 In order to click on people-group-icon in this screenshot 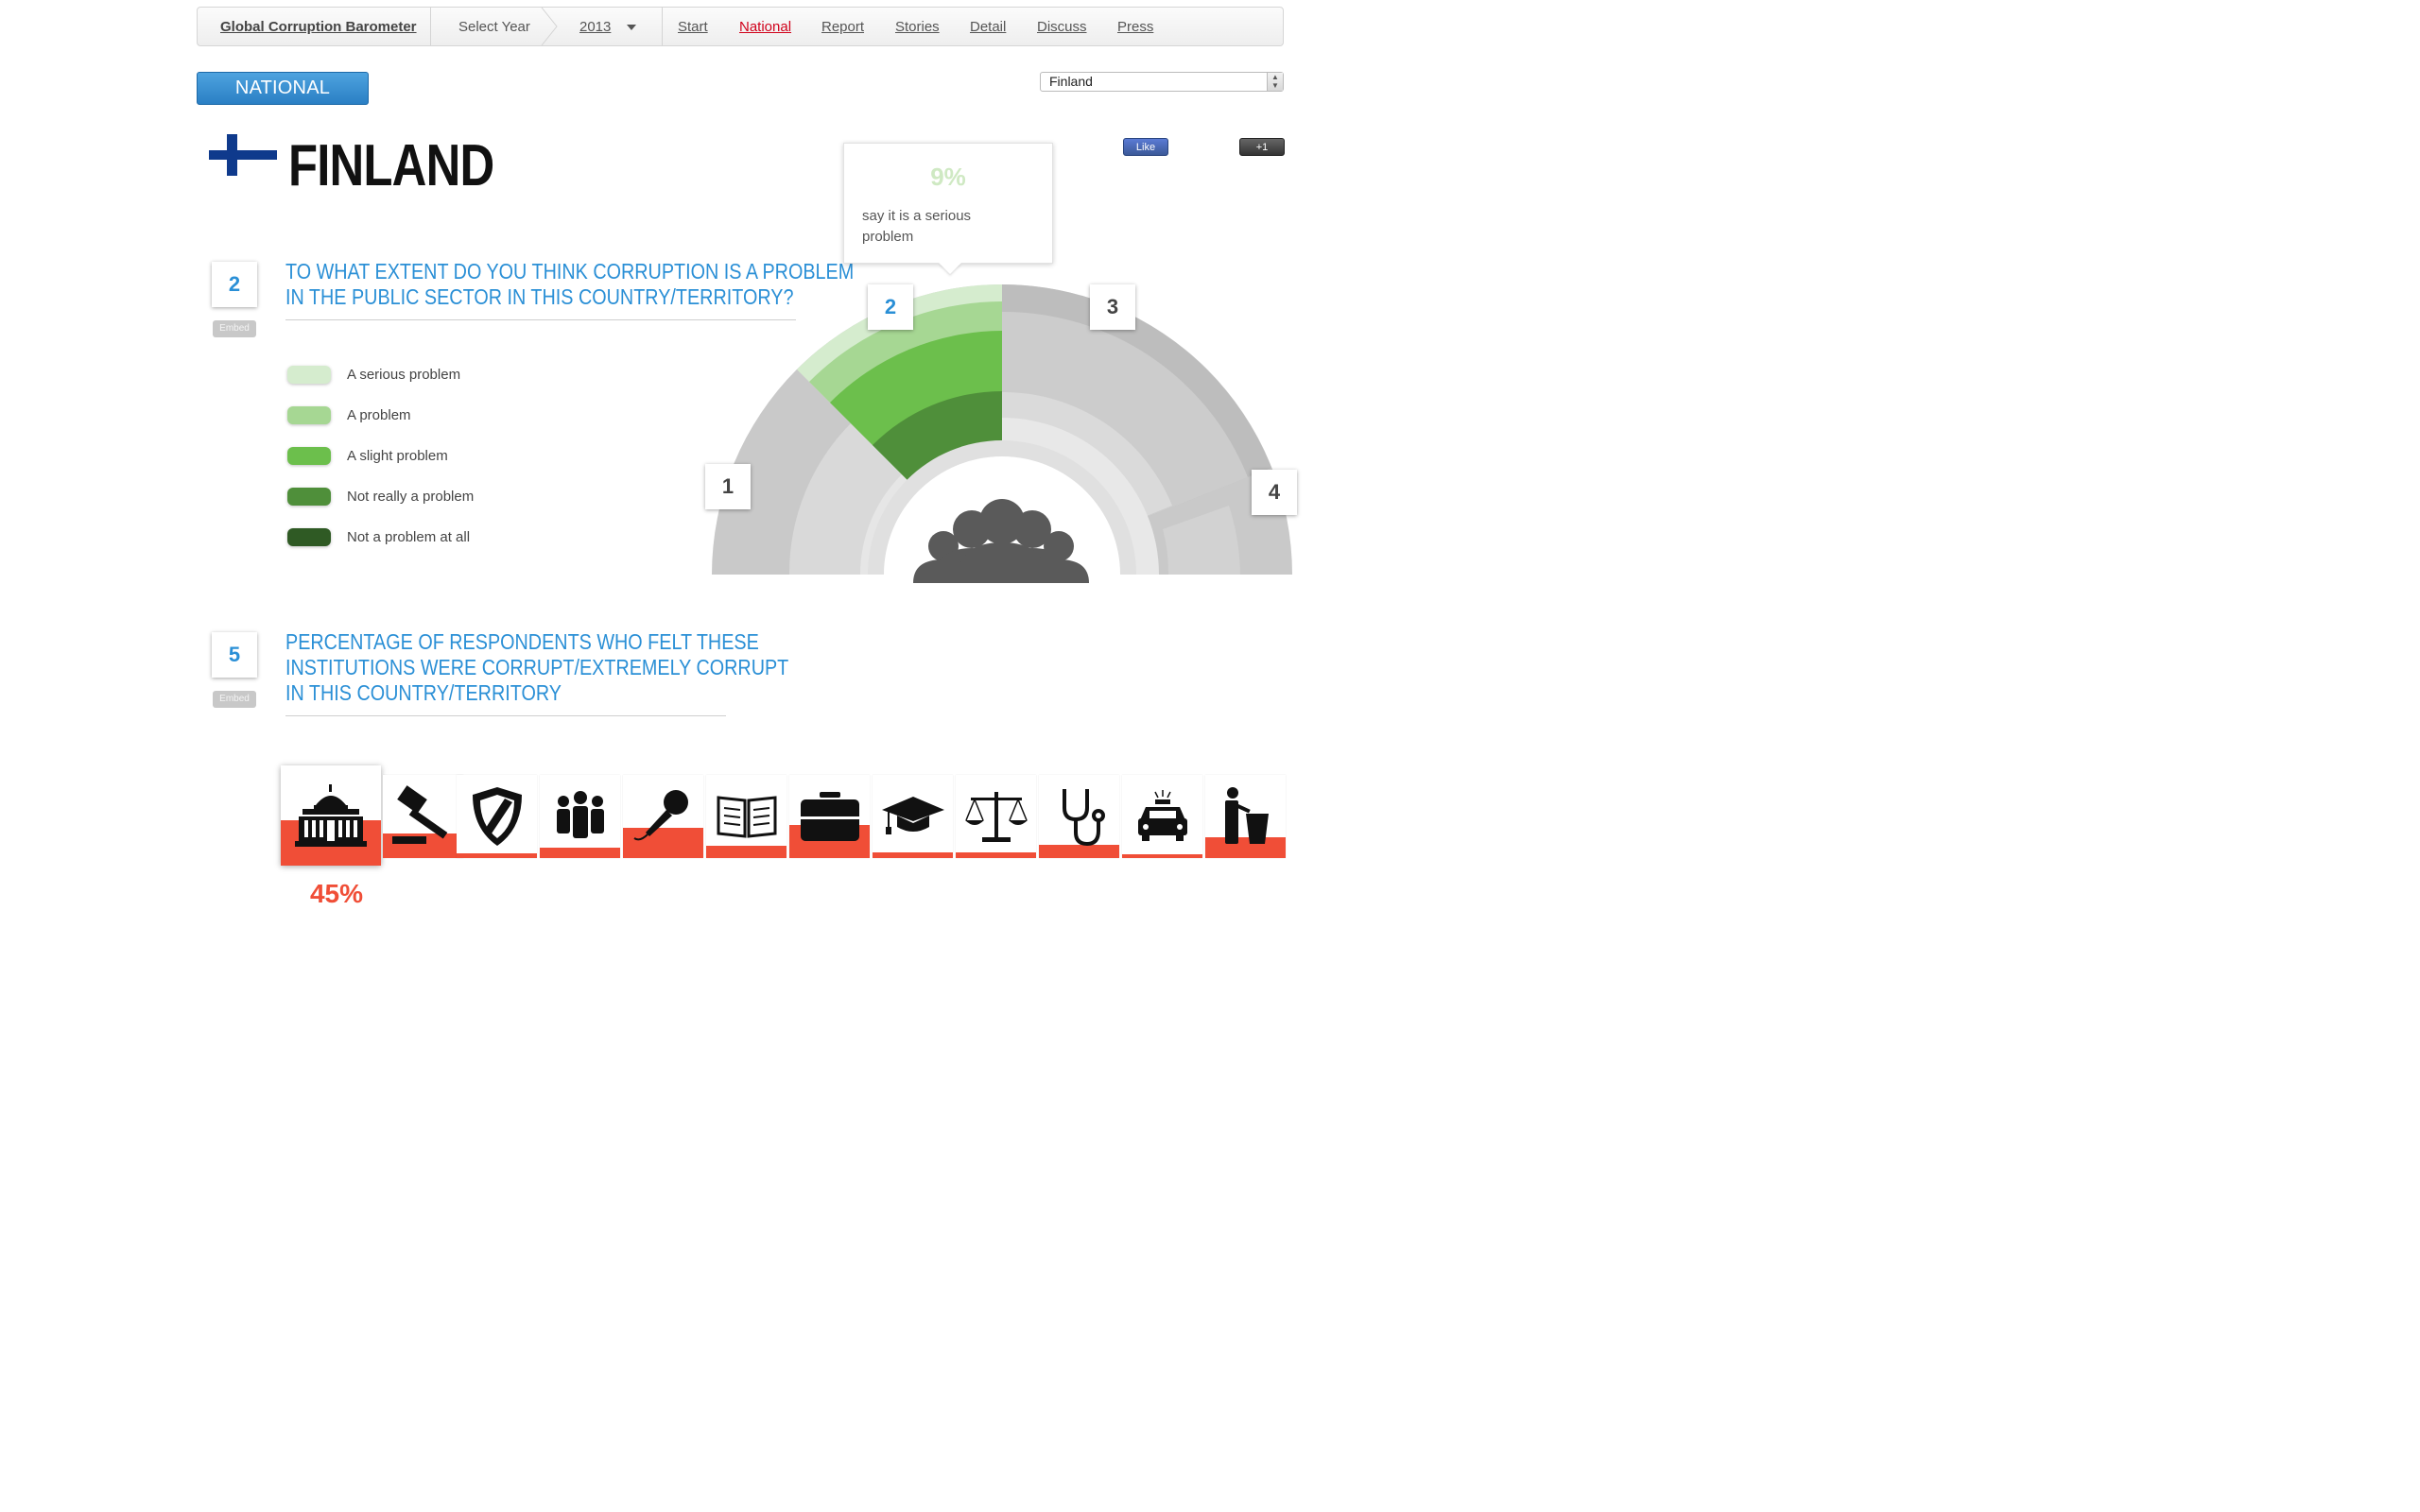, I will do `click(580, 814)`.